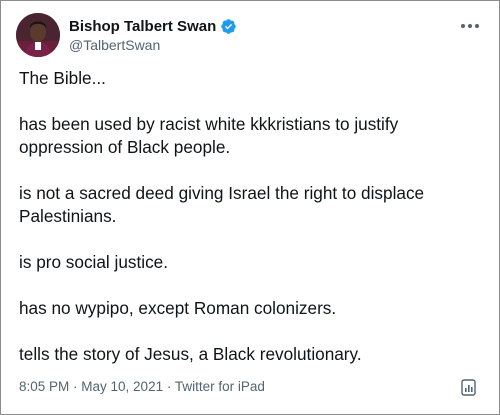  What do you see at coordinates (228, 26) in the screenshot?
I see `verified-badge-icon` at bounding box center [228, 26].